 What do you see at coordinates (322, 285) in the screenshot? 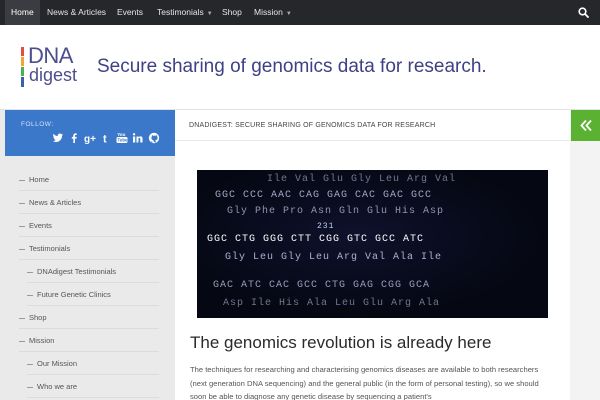
I see `hero-sequence-line: GAC ATC CAC GCC CTG GAG CGG GCA` at bounding box center [322, 285].